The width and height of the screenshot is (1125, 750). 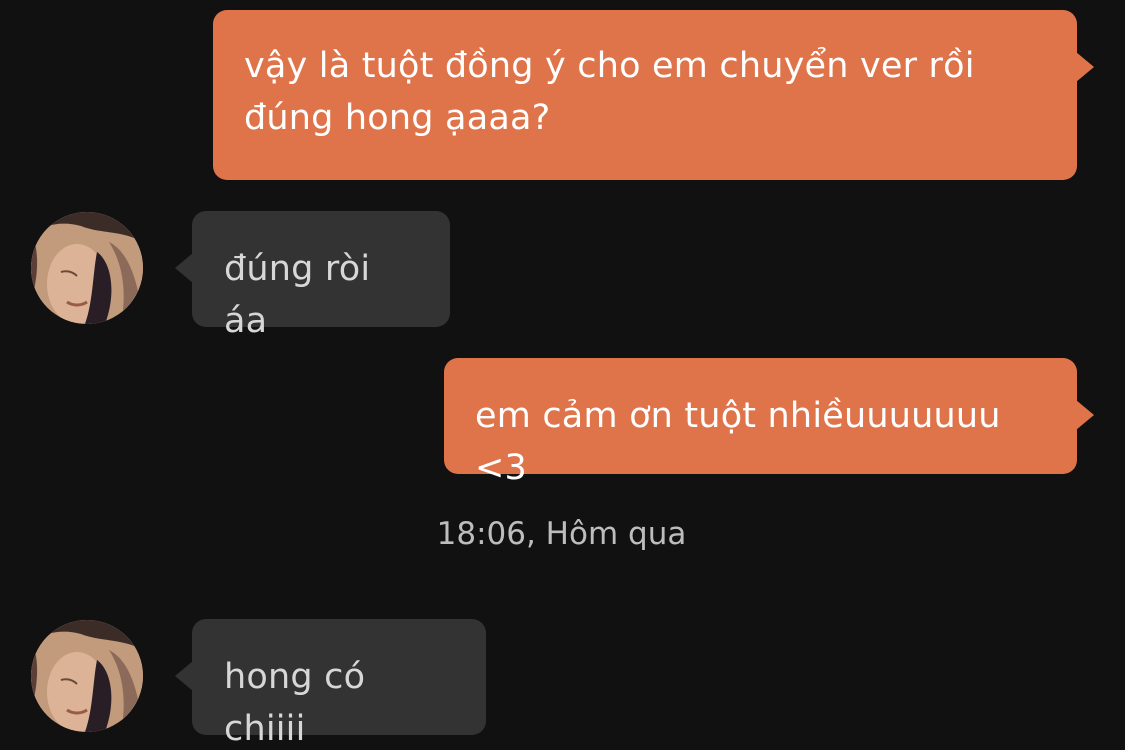 What do you see at coordinates (297, 295) in the screenshot?
I see `message-text: đúng ròi áa` at bounding box center [297, 295].